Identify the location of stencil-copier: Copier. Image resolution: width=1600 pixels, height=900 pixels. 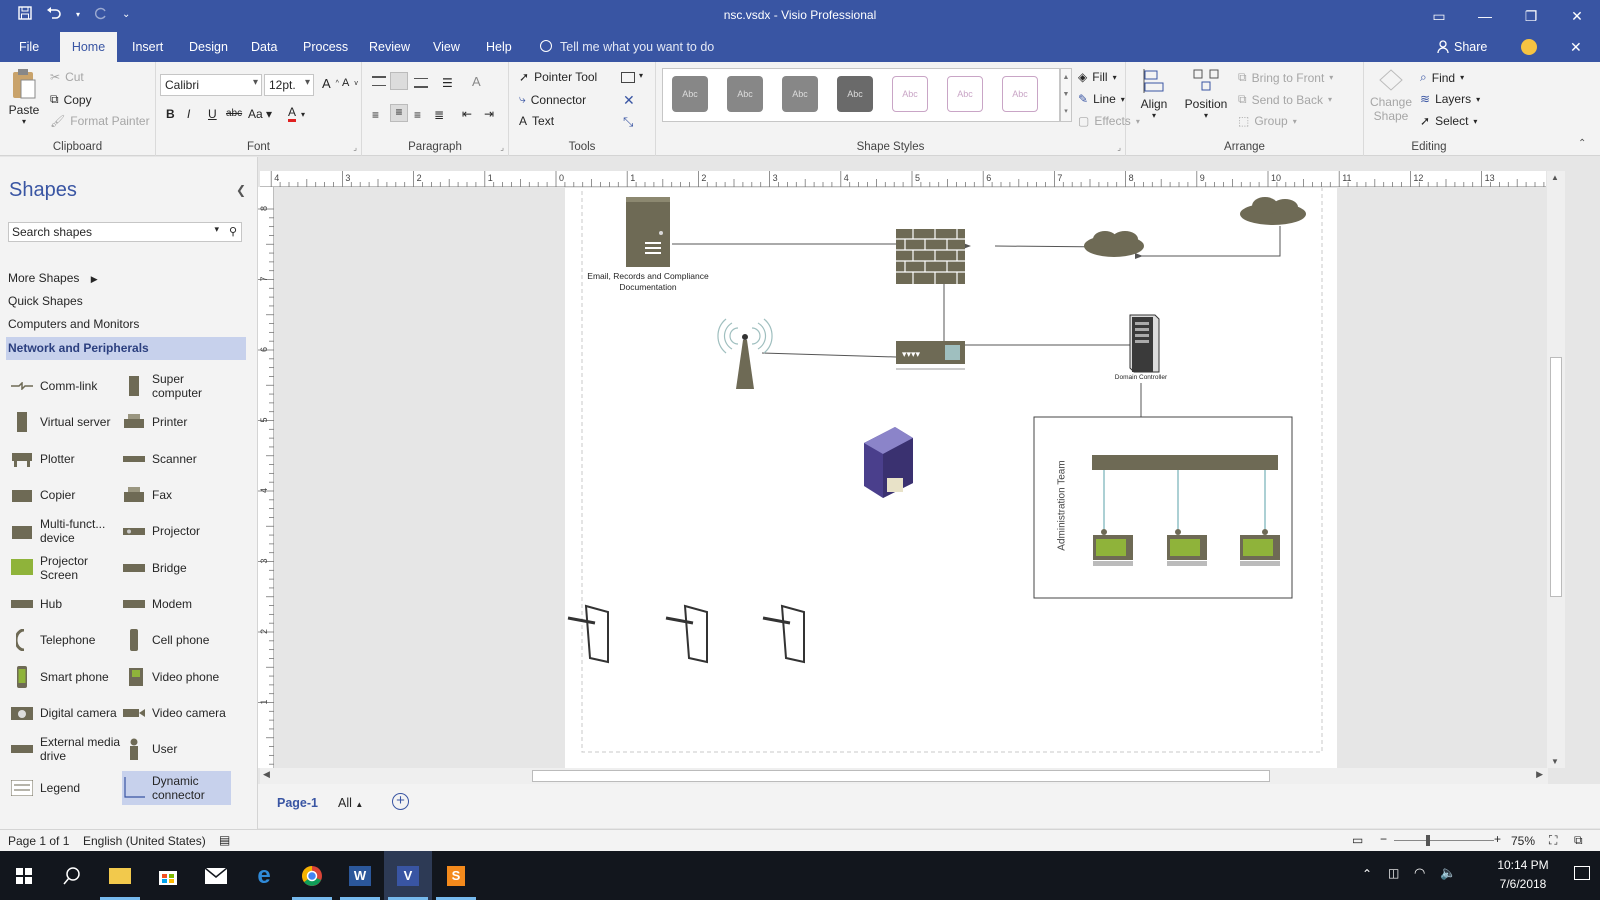
(67, 495).